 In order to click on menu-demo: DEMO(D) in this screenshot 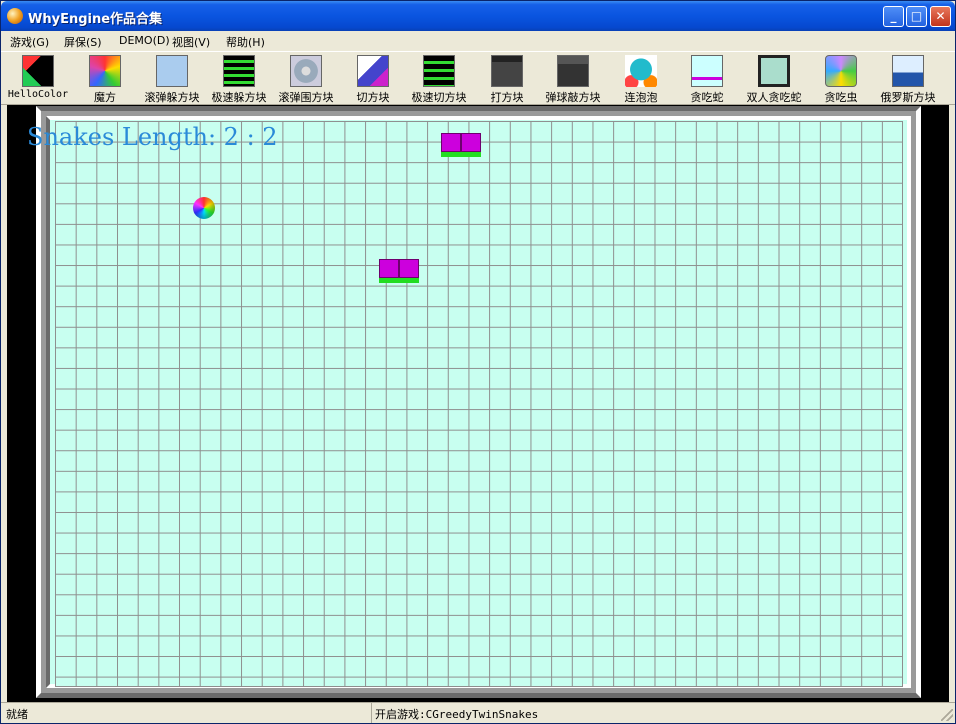, I will do `click(144, 40)`.